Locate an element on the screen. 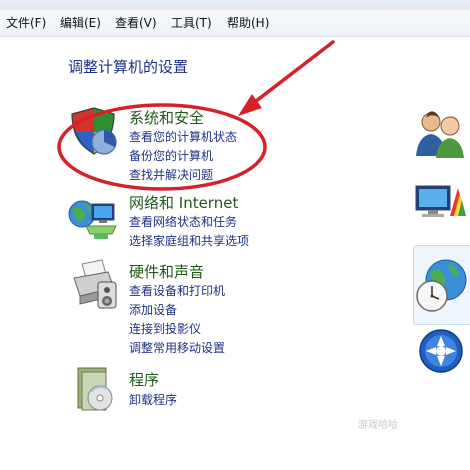  user-accounts-icon is located at coordinates (440, 133).